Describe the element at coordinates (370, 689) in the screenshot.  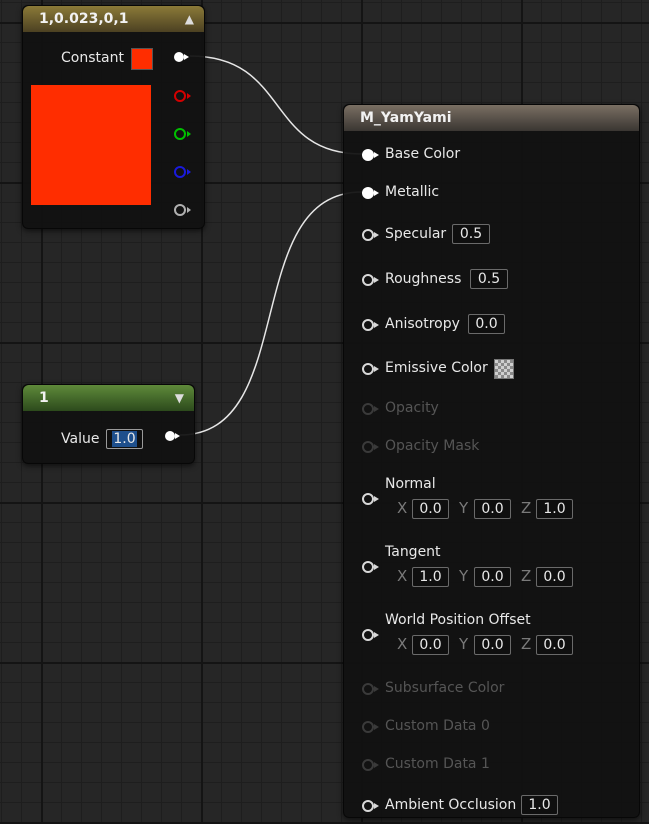
I see `subsurface-color-input-pin` at that location.